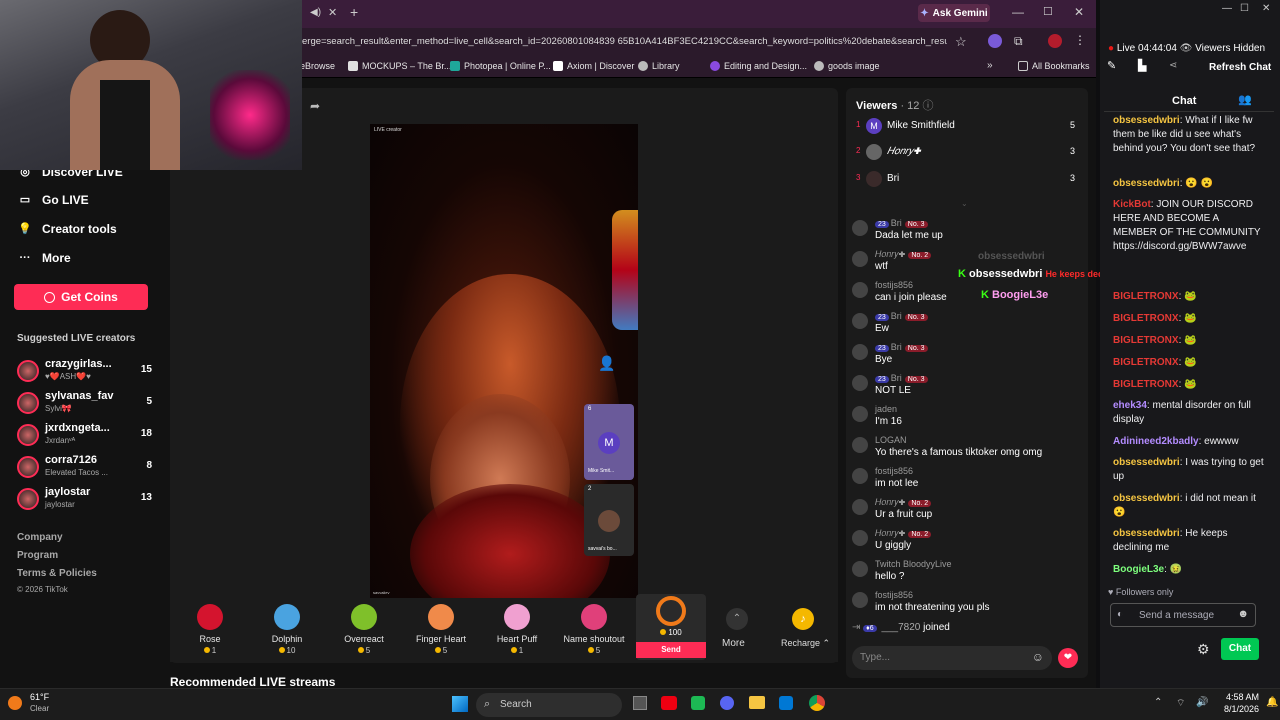  I want to click on sidebar-item-more: ··· More, so click(44, 258).